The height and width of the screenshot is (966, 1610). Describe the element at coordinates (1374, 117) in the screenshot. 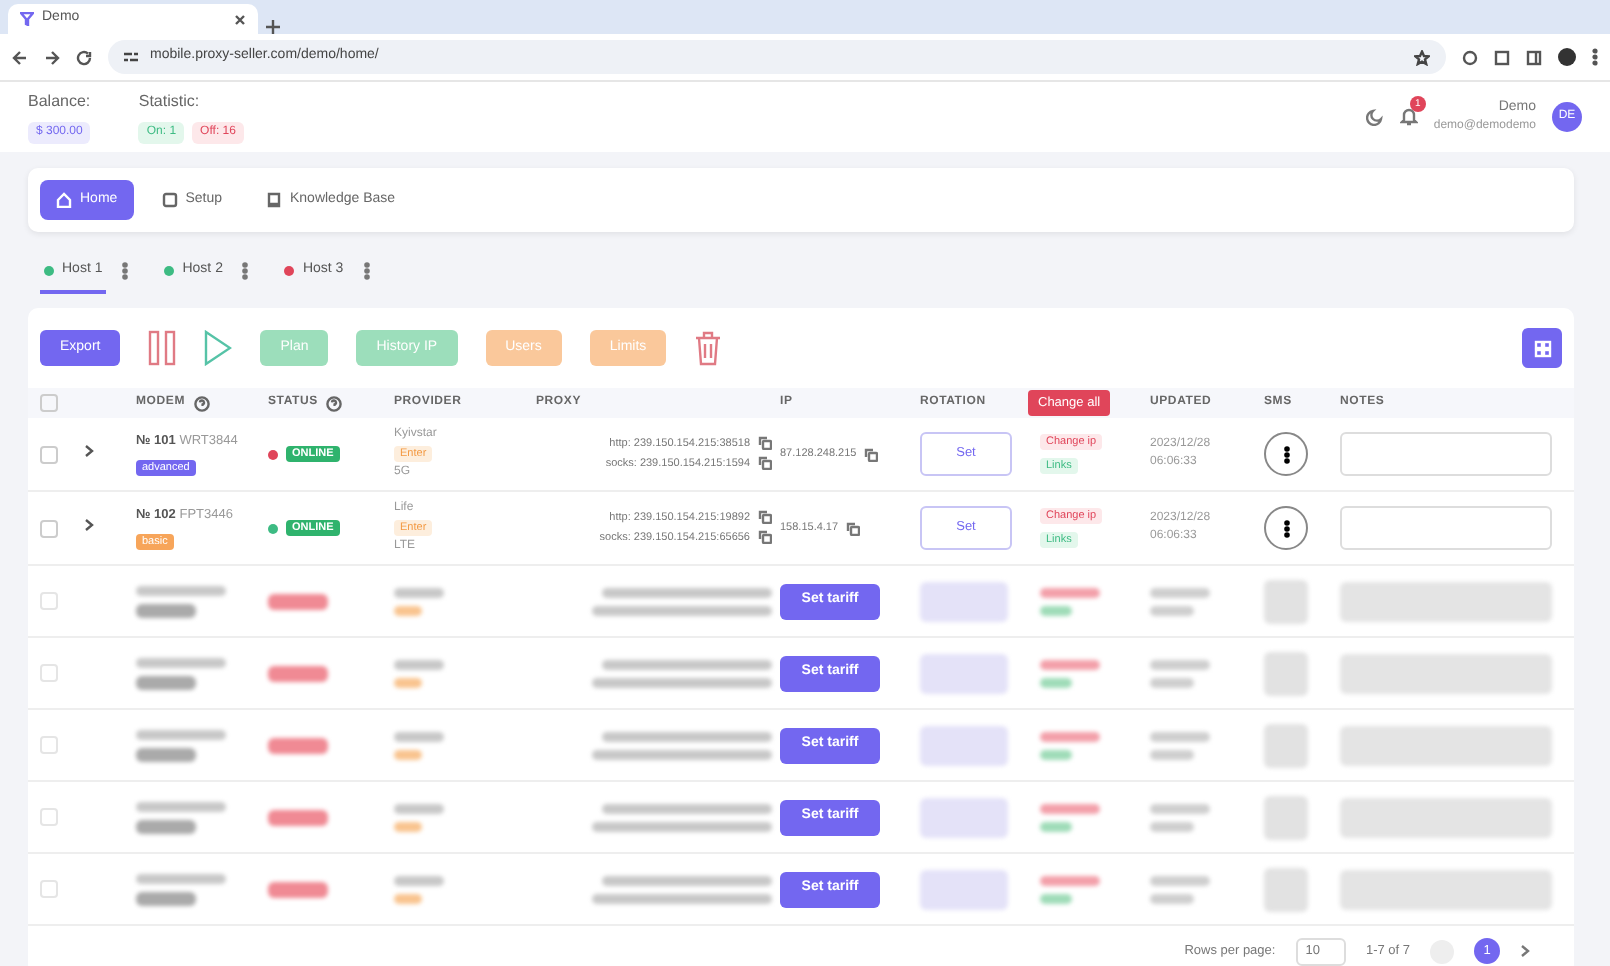

I see `moon-icon` at that location.